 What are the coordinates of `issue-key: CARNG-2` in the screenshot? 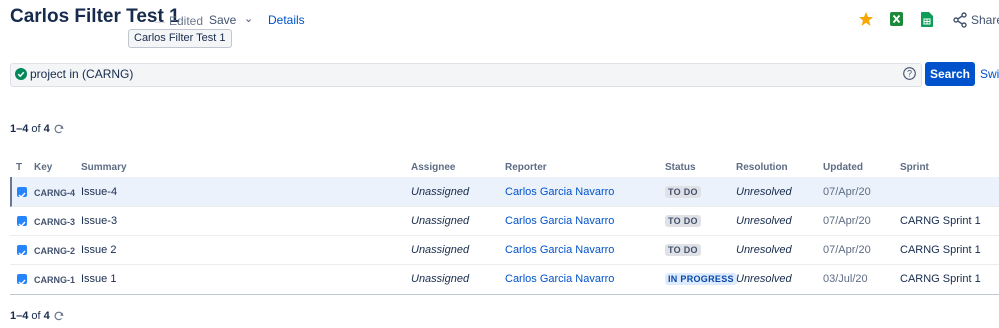 It's located at (54, 251).